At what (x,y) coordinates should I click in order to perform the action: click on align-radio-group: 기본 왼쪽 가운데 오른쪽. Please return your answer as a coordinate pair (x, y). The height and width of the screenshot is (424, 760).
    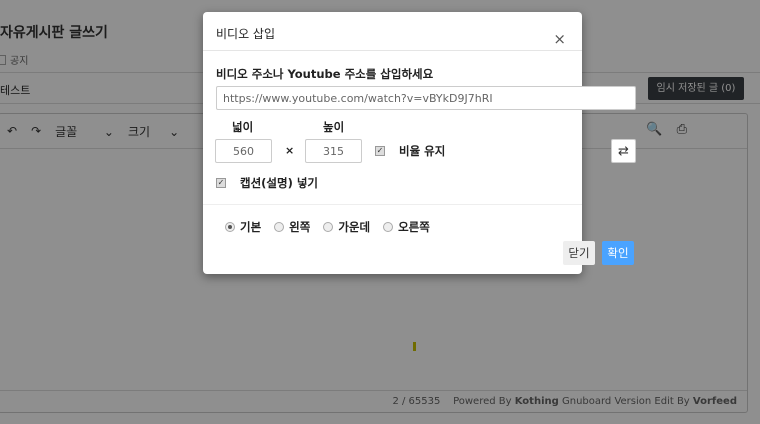
    Looking at the image, I should click on (327, 227).